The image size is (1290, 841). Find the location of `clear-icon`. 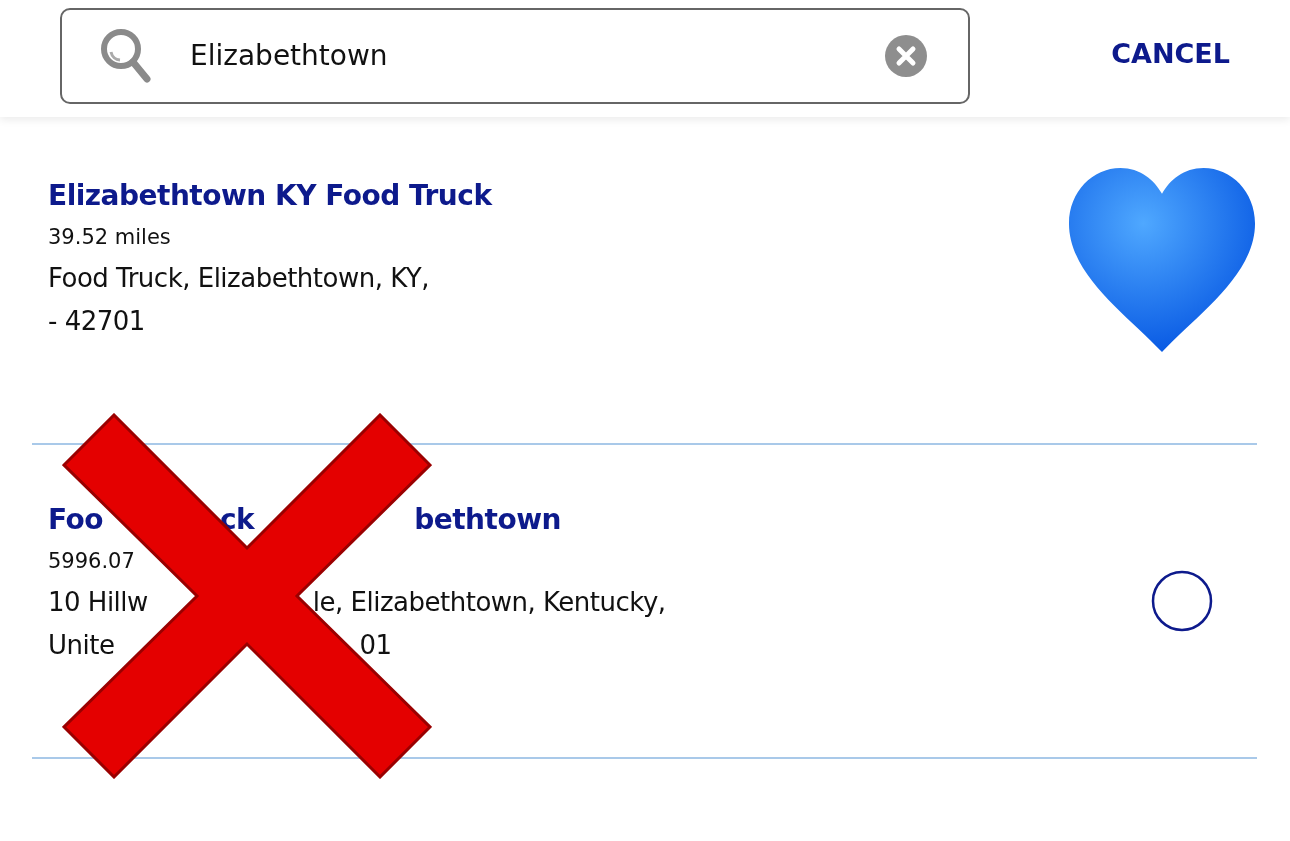

clear-icon is located at coordinates (906, 55).